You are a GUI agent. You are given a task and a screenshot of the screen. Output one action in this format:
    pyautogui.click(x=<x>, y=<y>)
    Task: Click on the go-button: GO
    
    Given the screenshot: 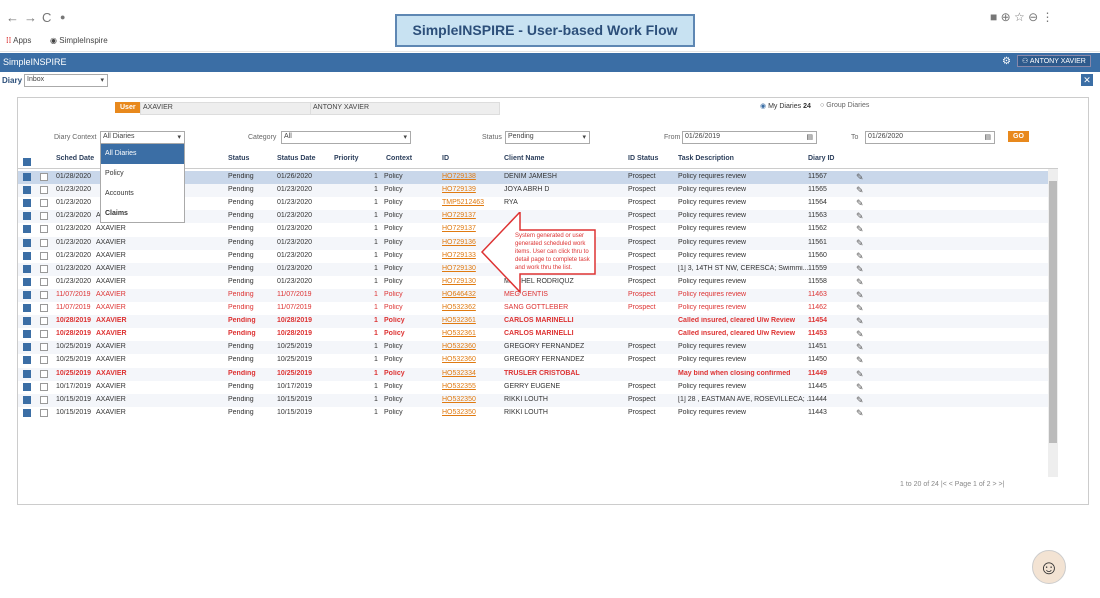 What is the action you would take?
    pyautogui.click(x=1018, y=136)
    